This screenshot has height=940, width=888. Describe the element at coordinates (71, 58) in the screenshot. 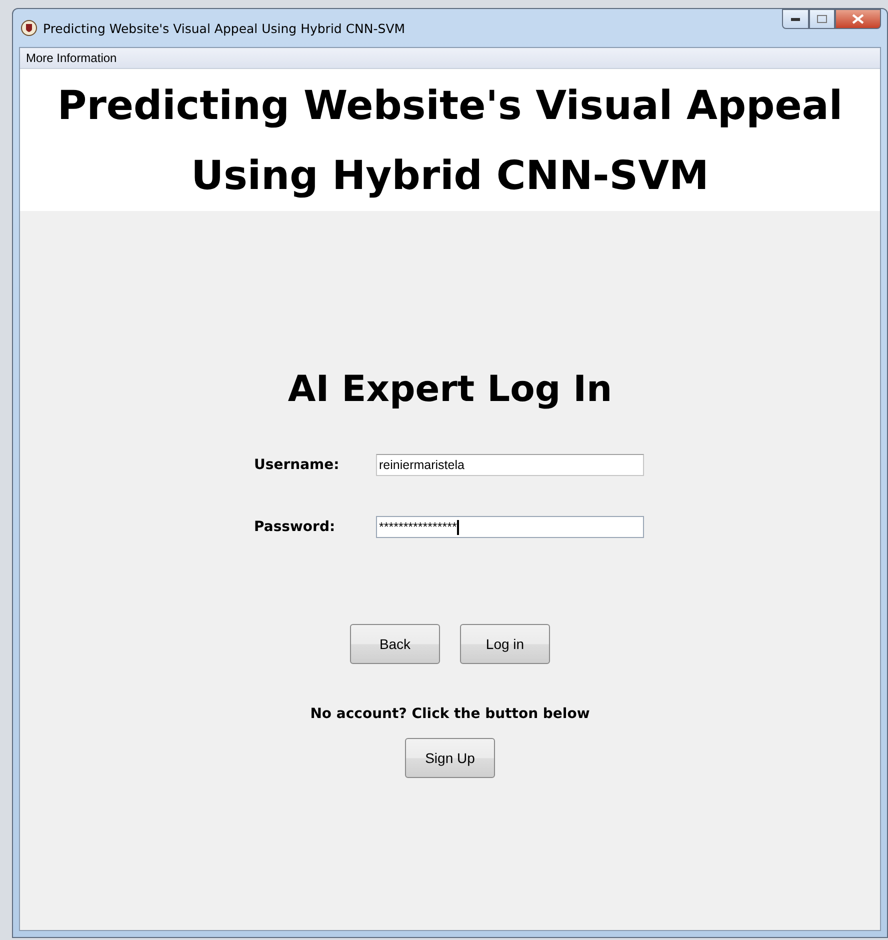

I see `menu-item: More Information` at that location.